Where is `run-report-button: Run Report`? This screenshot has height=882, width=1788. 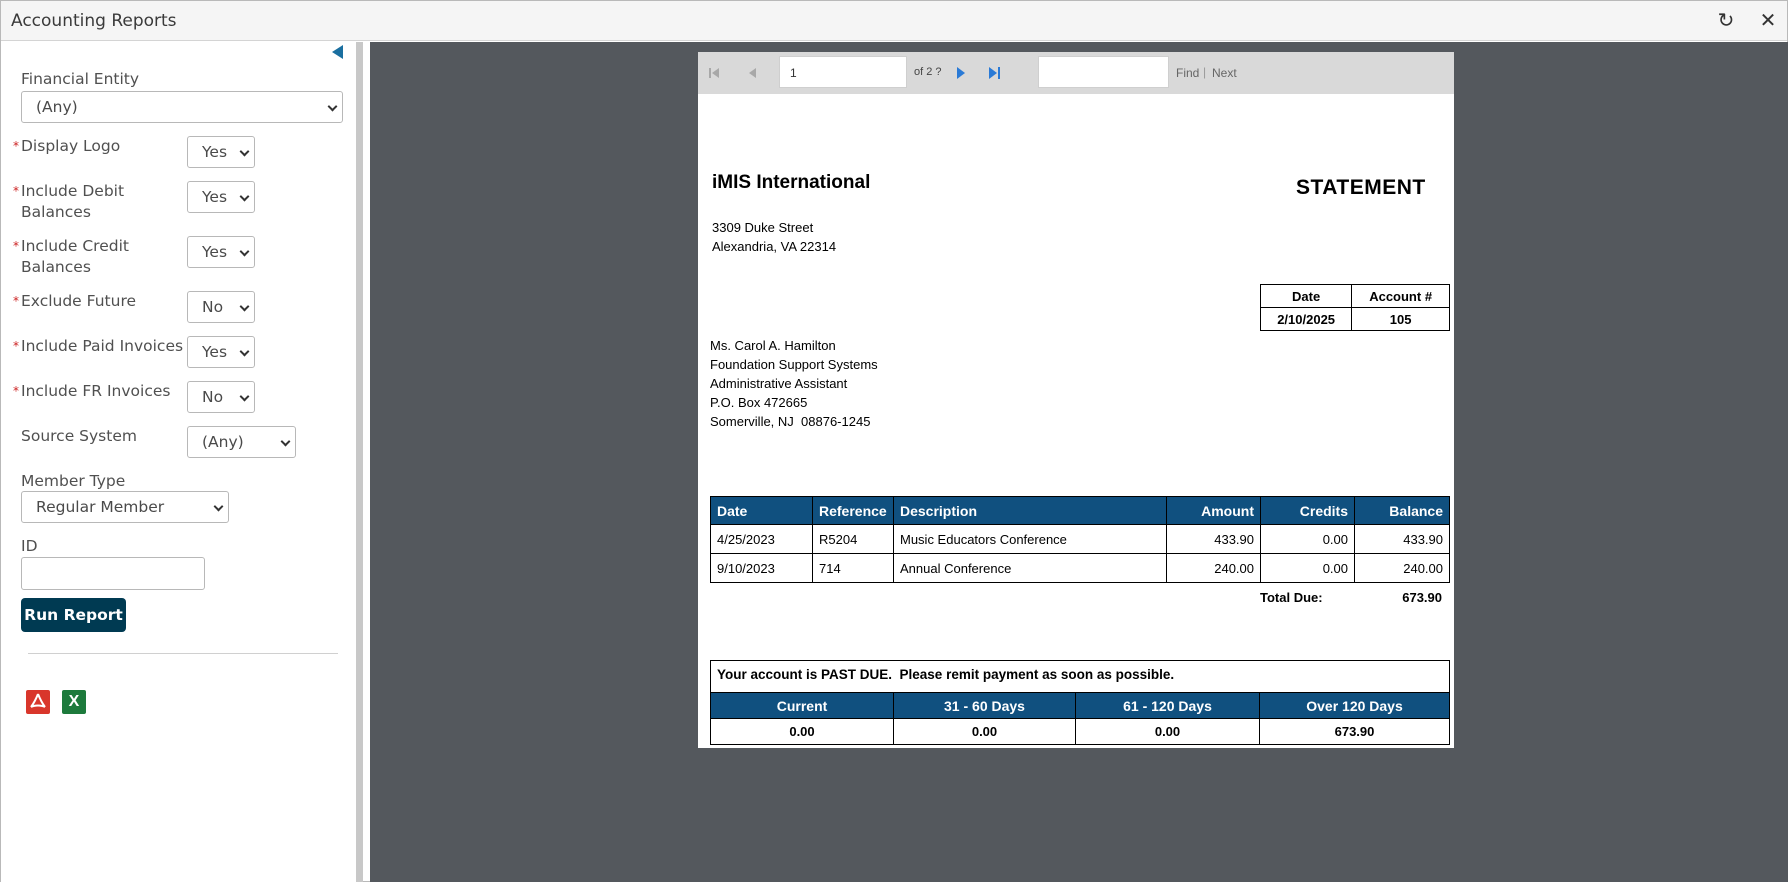 run-report-button: Run Report is located at coordinates (73, 615).